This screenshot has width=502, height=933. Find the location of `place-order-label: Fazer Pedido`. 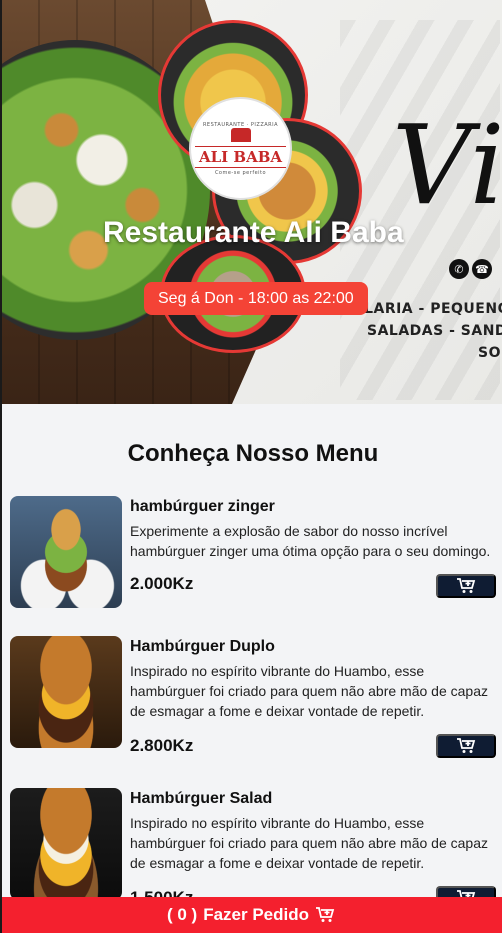

place-order-label: Fazer Pedido is located at coordinates (256, 914).